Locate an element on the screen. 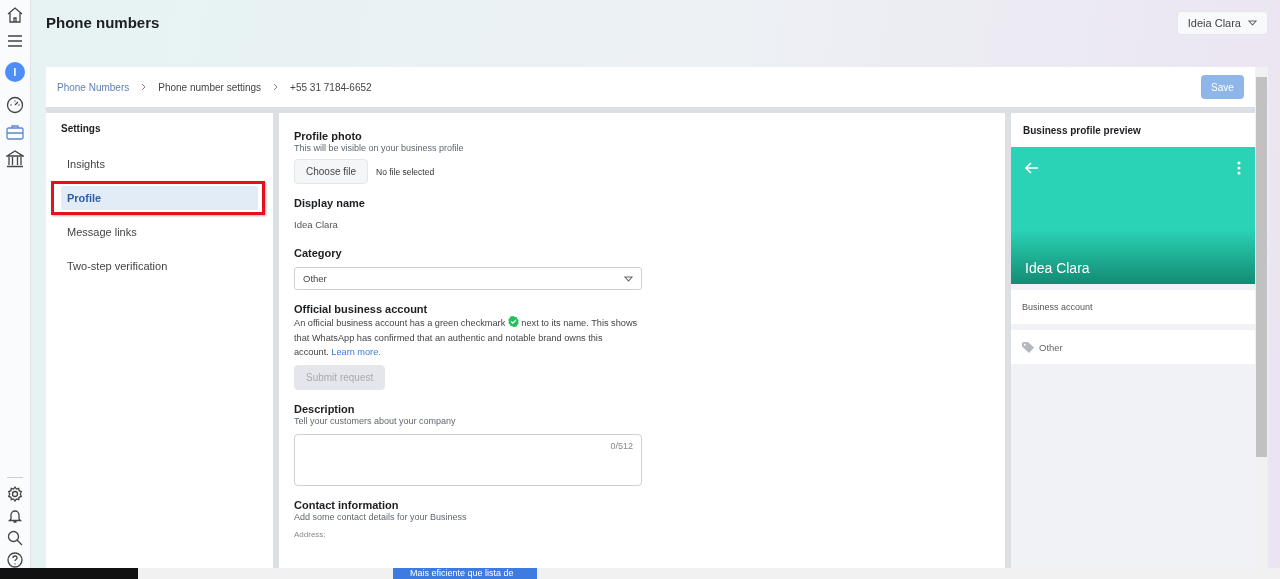 This screenshot has width=1280, height=579. section-title: Display name is located at coordinates (330, 203).